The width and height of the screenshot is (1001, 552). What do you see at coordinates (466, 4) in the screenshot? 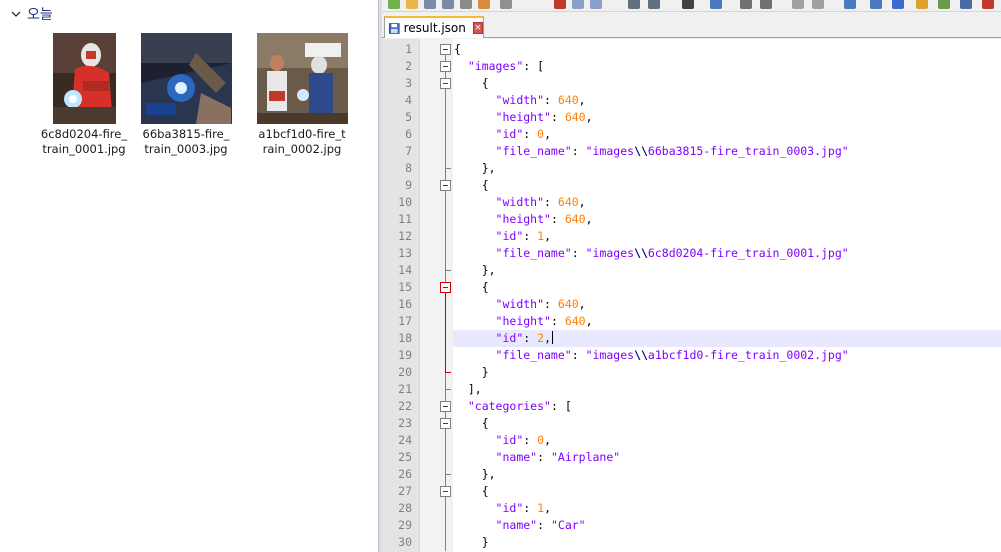
I see `close-icon` at bounding box center [466, 4].